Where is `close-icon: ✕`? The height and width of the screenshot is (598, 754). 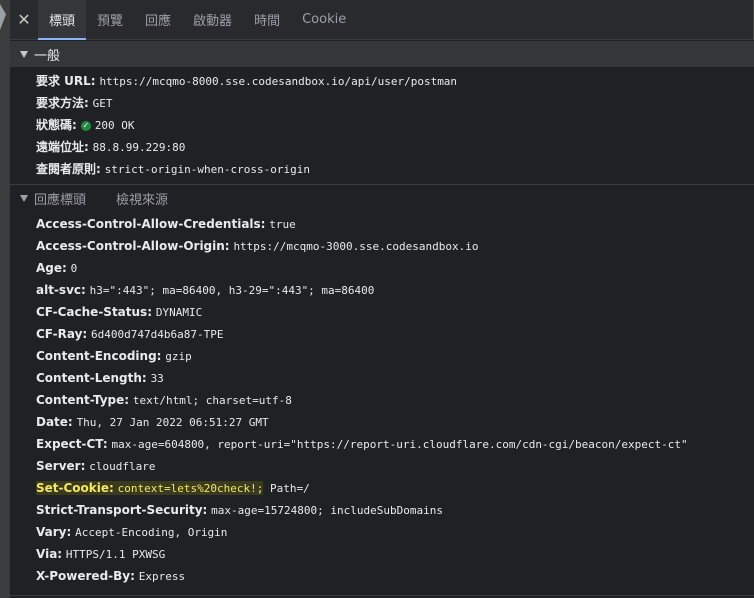
close-icon: ✕ is located at coordinates (24, 19).